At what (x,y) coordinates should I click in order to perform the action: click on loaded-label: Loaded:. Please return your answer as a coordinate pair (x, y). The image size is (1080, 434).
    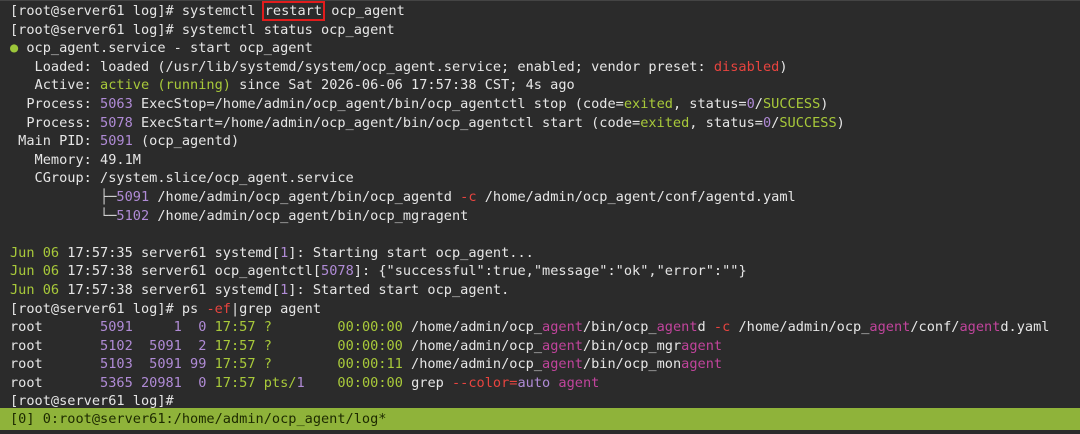
    Looking at the image, I should click on (51, 66).